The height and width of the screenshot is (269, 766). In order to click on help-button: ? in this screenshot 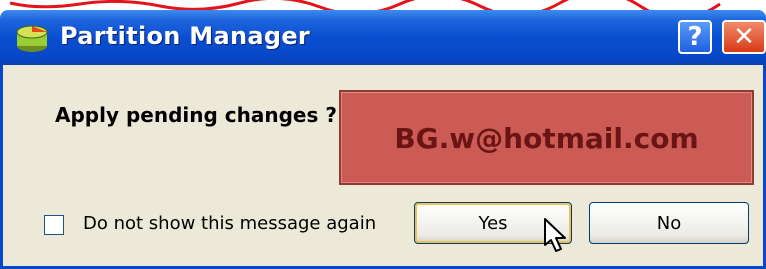, I will do `click(695, 37)`.